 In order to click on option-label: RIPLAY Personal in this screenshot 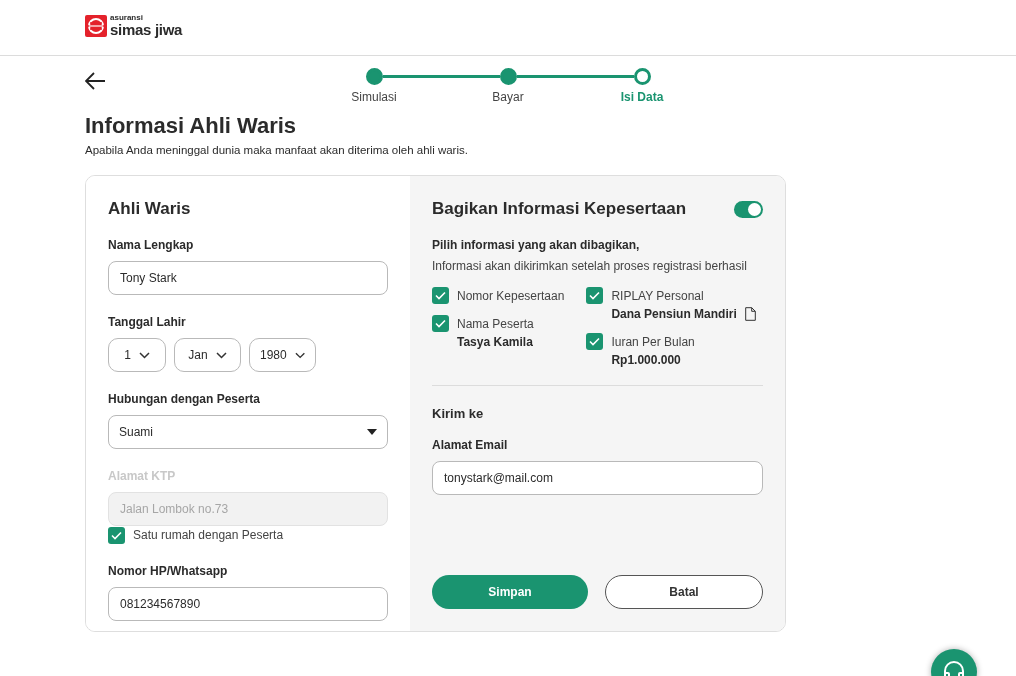, I will do `click(658, 297)`.